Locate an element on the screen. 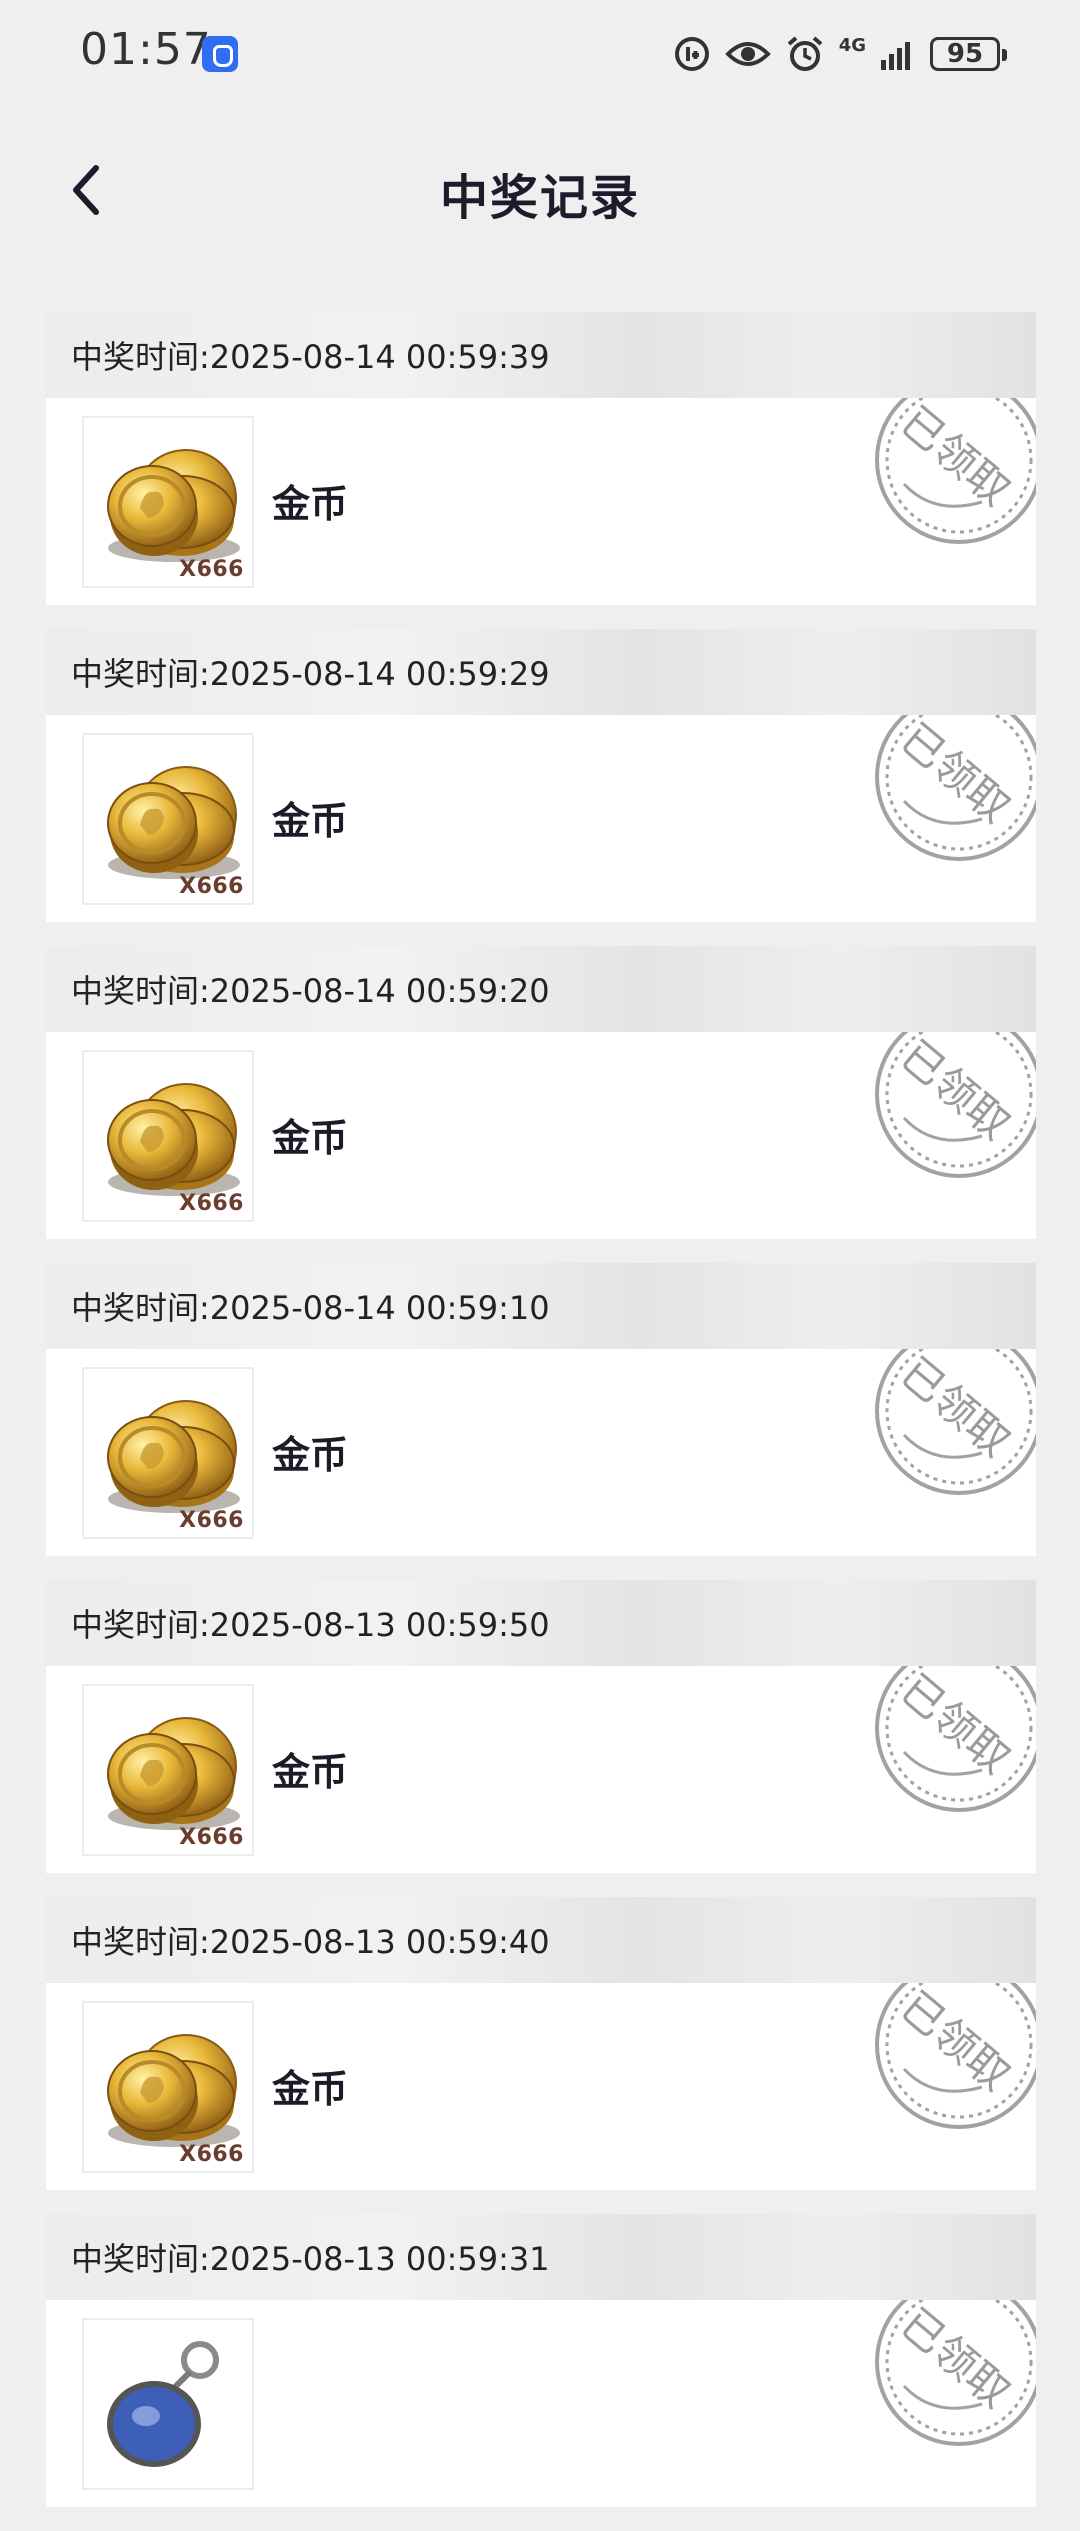 The width and height of the screenshot is (1080, 2531). keychain-item-icon is located at coordinates (163, 2404).